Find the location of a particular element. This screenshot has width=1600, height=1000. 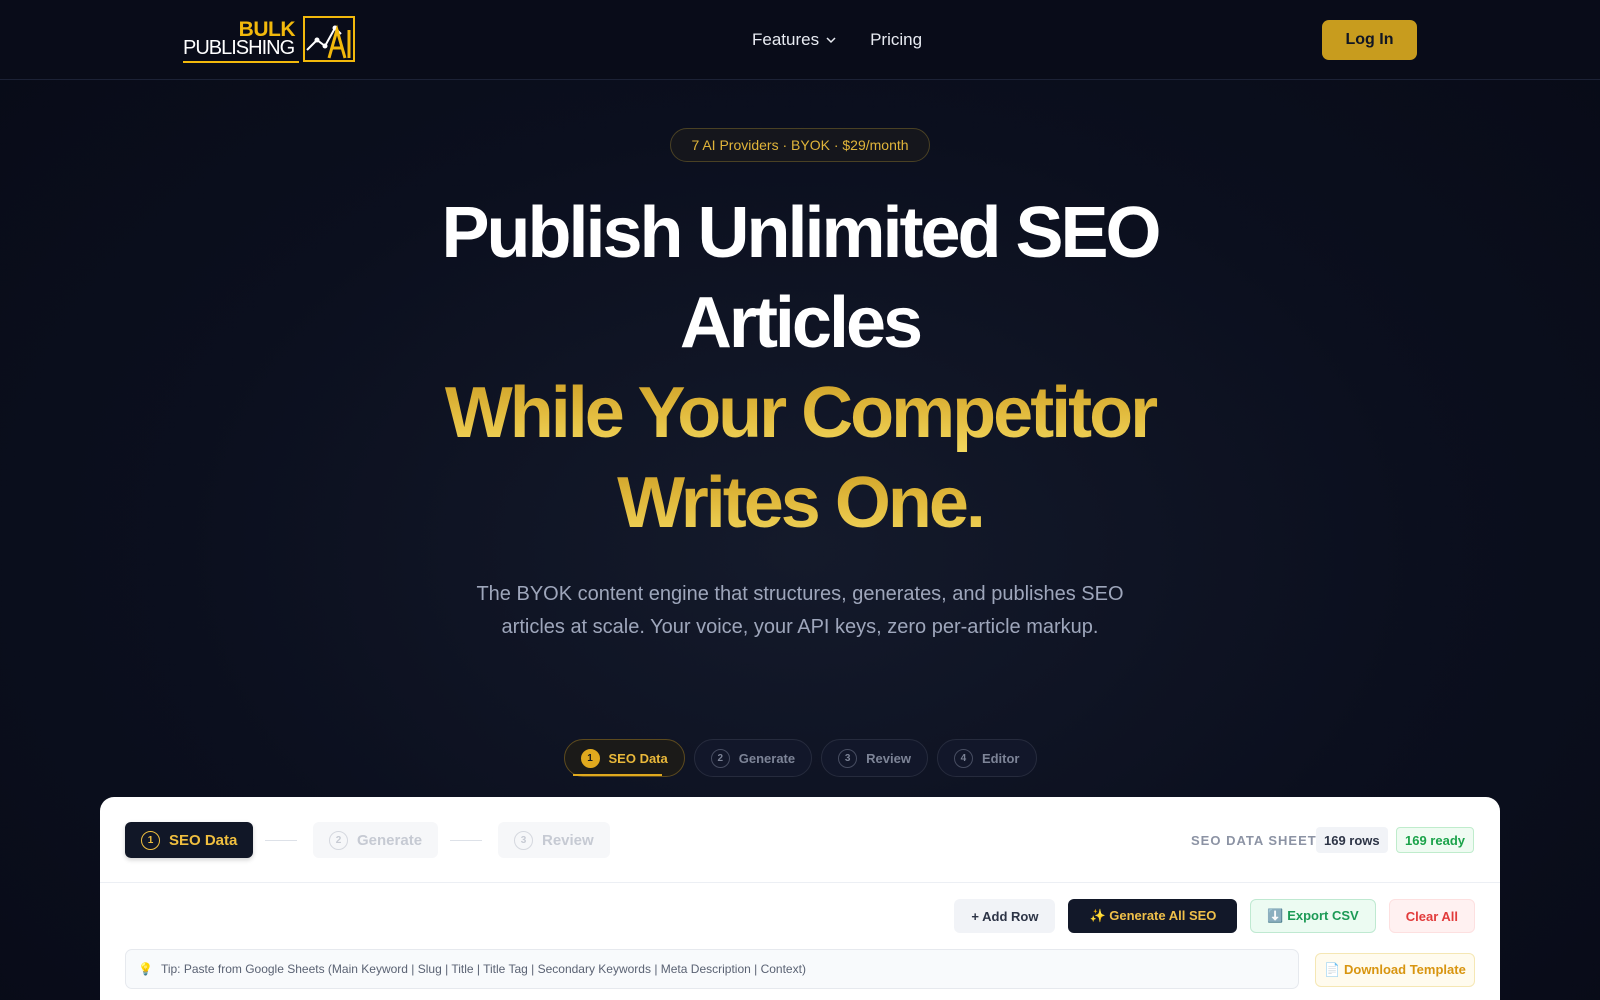

download-template-button: 📄 Download Template is located at coordinates (1395, 970).